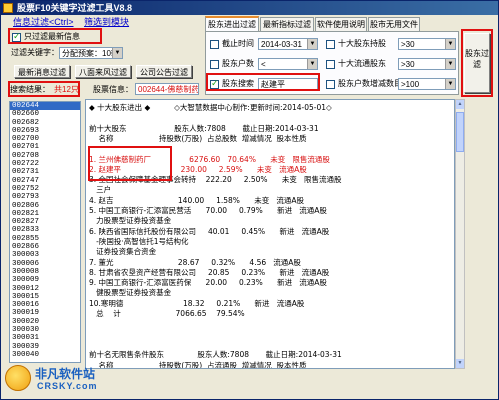 The width and height of the screenshot is (499, 400). Describe the element at coordinates (45, 206) in the screenshot. I see `list-item: 002806` at that location.